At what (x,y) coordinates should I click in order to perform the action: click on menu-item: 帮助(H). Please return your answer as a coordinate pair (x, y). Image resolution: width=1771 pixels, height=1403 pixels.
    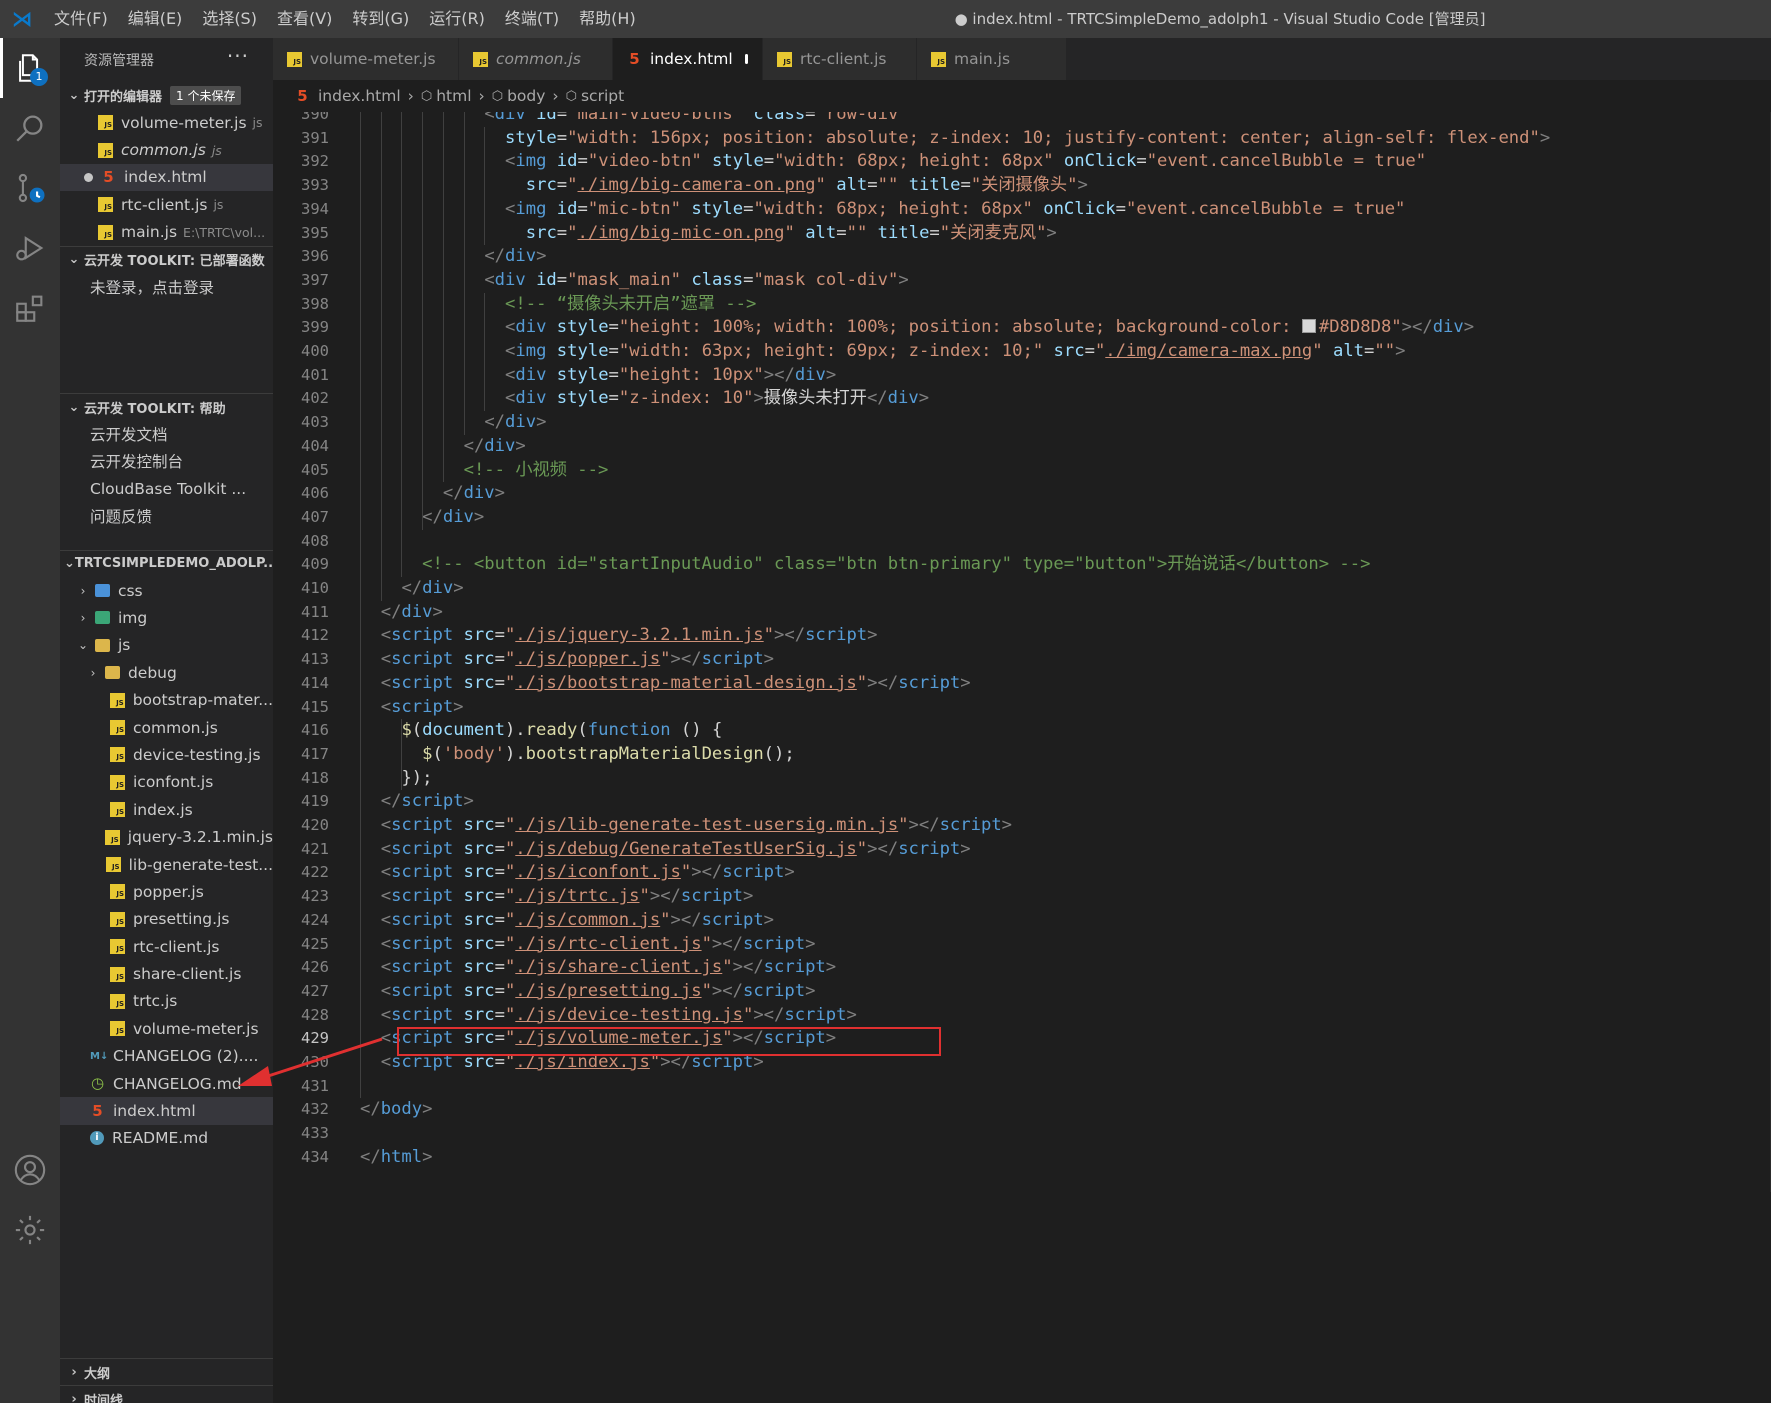
    Looking at the image, I should click on (607, 19).